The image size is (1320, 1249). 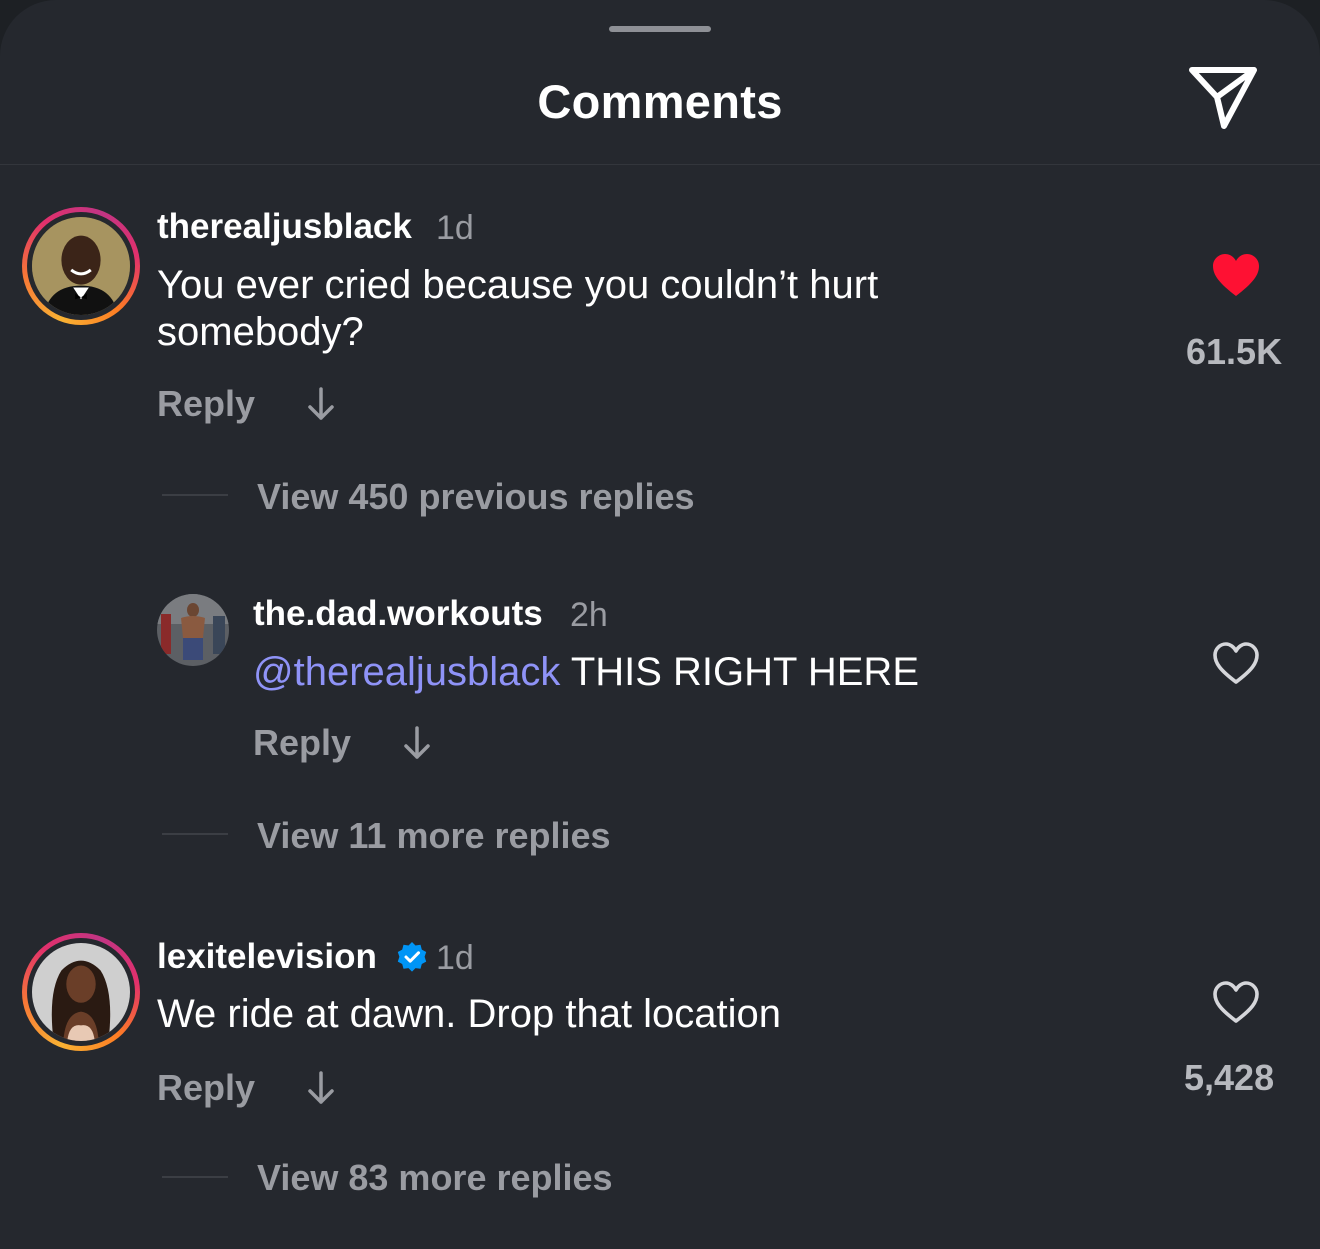 What do you see at coordinates (469, 1014) in the screenshot?
I see `comment-text: We ride at dawn. Drop that location` at bounding box center [469, 1014].